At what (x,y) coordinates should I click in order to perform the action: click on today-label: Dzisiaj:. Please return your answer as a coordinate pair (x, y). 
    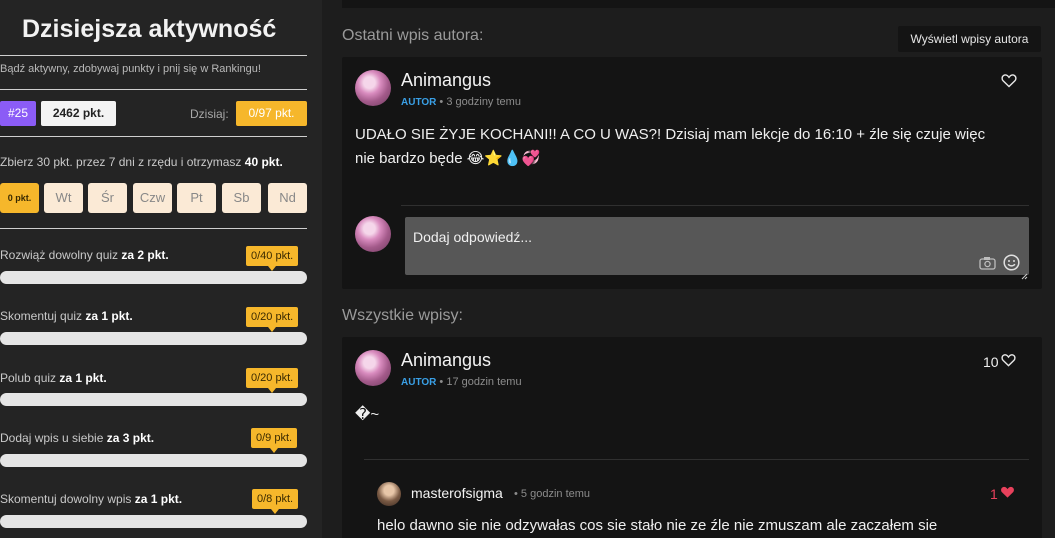
    Looking at the image, I should click on (209, 114).